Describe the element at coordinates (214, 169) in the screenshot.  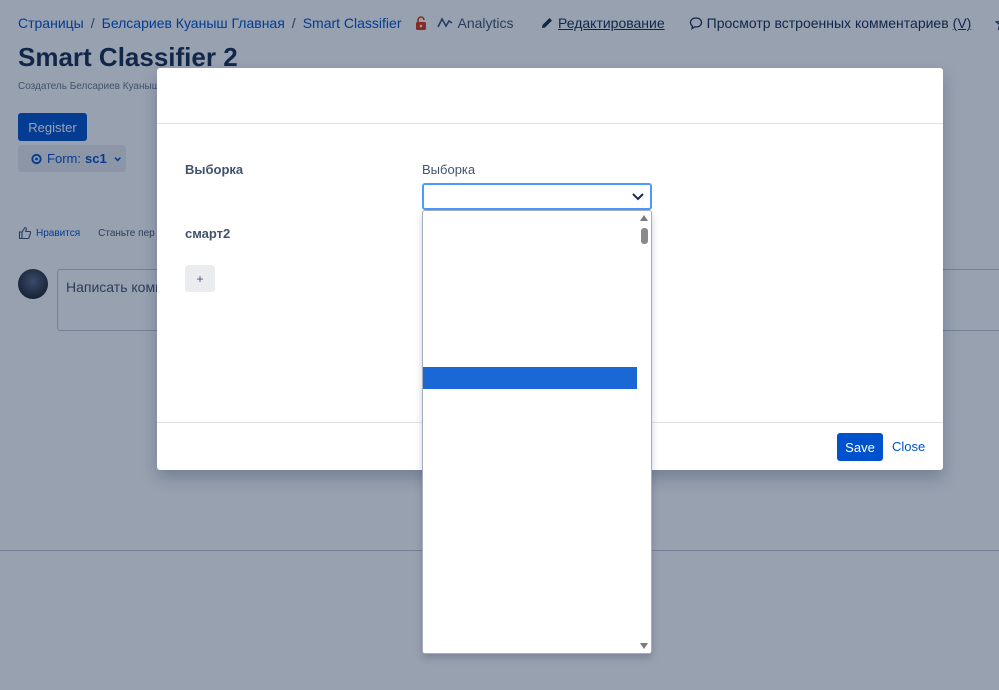
I see `field-label-vyborka: Выборка` at that location.